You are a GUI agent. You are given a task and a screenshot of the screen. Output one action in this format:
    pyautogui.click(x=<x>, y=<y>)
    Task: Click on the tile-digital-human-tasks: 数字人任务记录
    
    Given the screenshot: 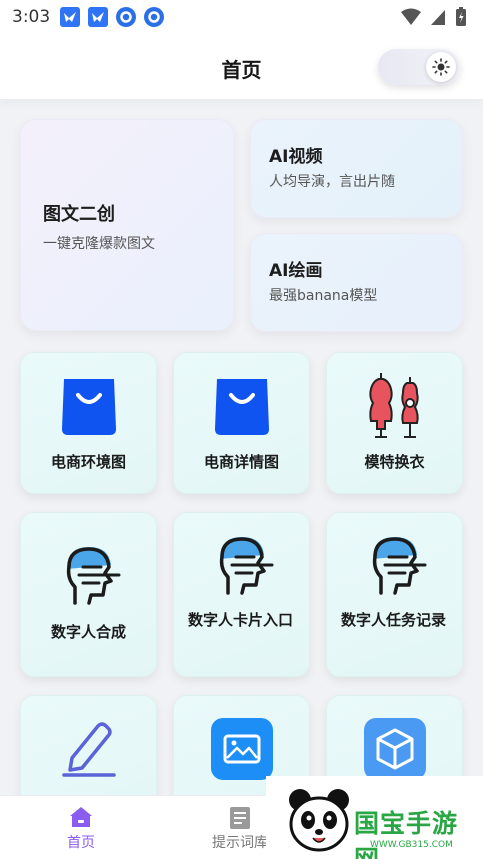 What is the action you would take?
    pyautogui.click(x=394, y=594)
    